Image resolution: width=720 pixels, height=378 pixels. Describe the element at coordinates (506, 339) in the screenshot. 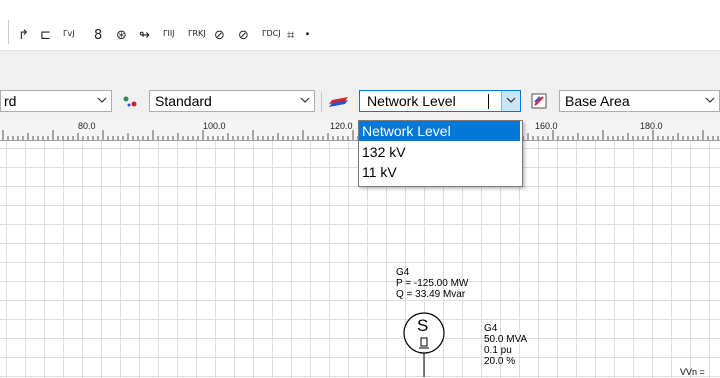

I see `generator-rating-label: 50.0 MVA` at that location.